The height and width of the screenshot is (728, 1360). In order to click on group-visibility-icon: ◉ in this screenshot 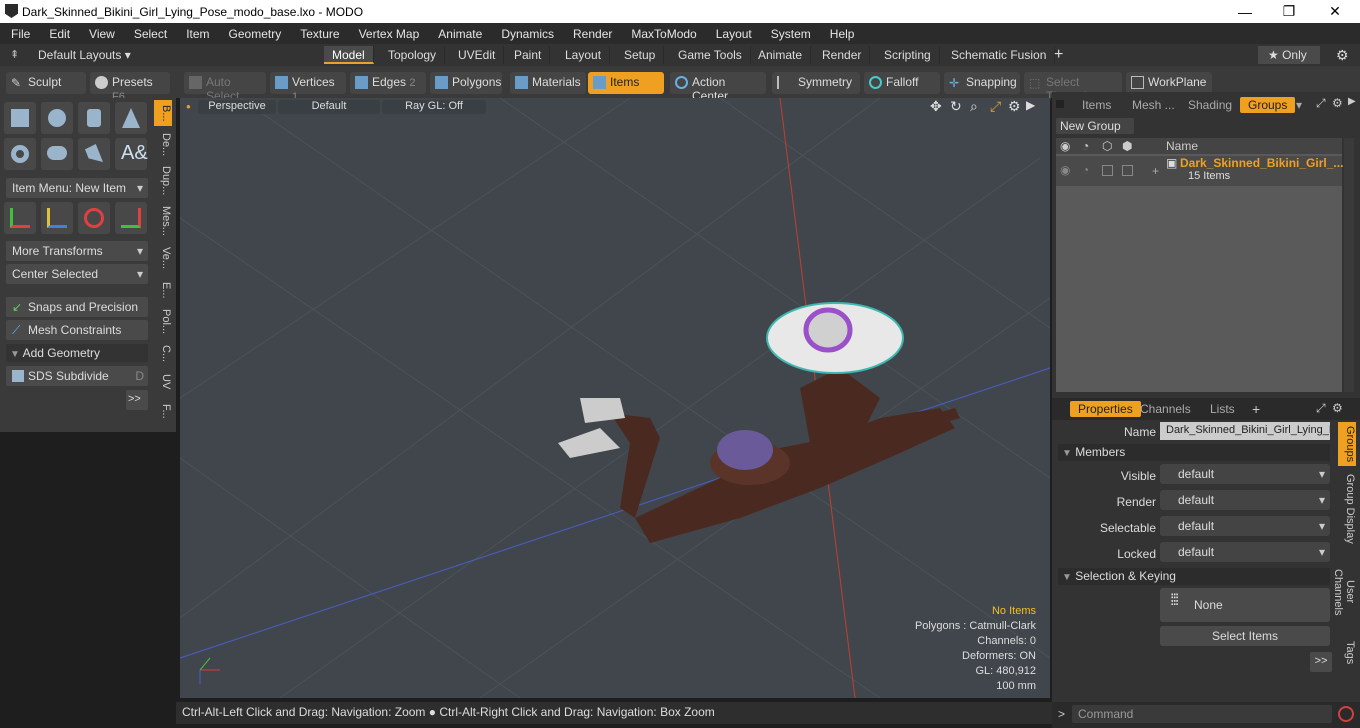, I will do `click(1065, 170)`.